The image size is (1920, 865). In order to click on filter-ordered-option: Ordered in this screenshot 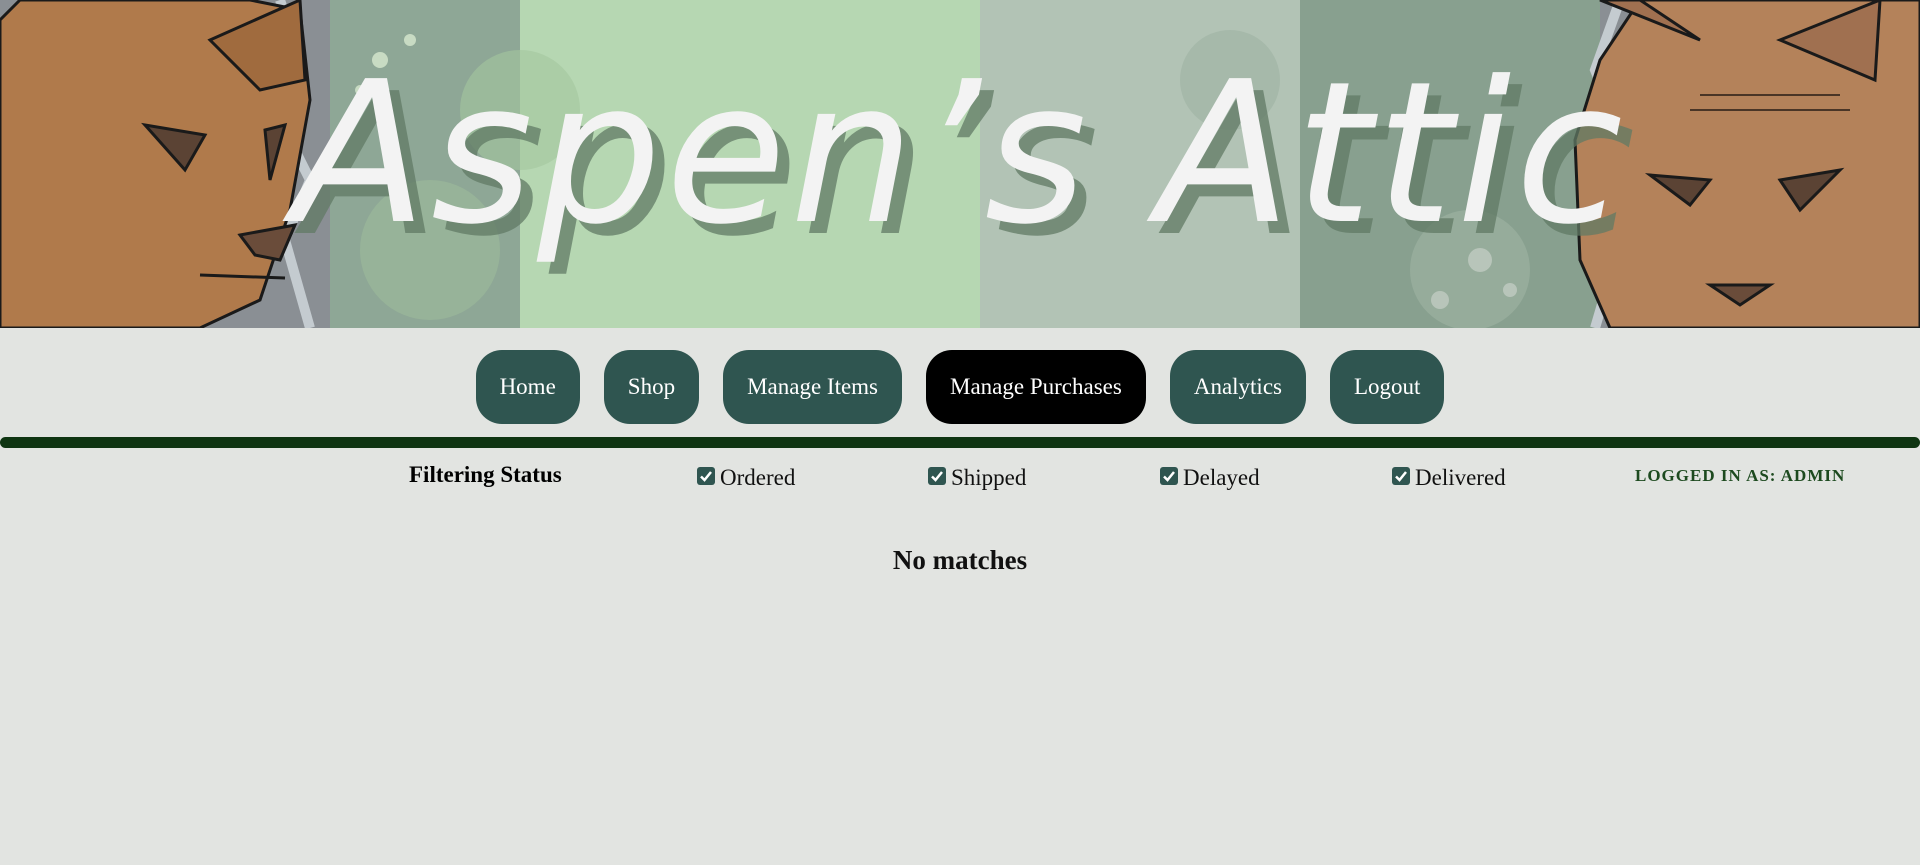, I will do `click(746, 478)`.